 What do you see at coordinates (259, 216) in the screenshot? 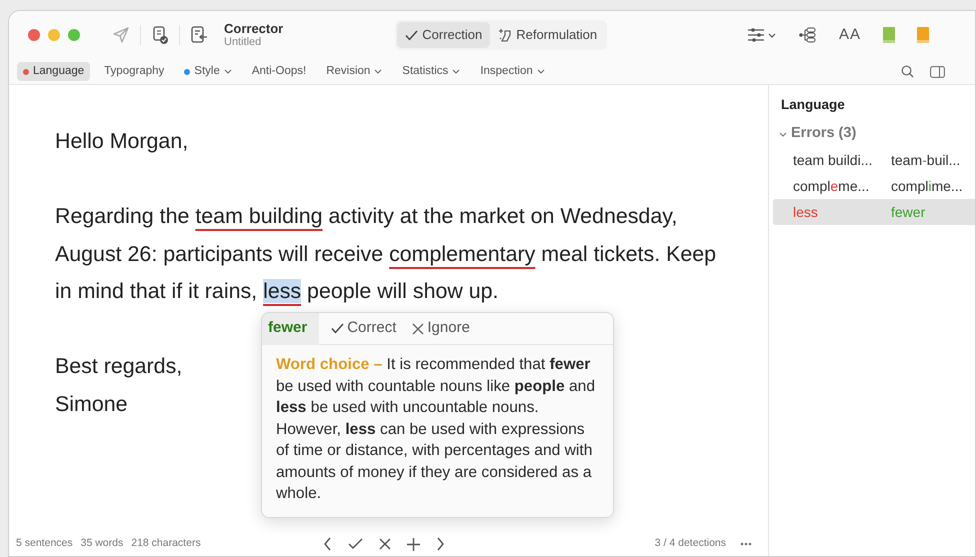
I see `flagged-word: team building` at bounding box center [259, 216].